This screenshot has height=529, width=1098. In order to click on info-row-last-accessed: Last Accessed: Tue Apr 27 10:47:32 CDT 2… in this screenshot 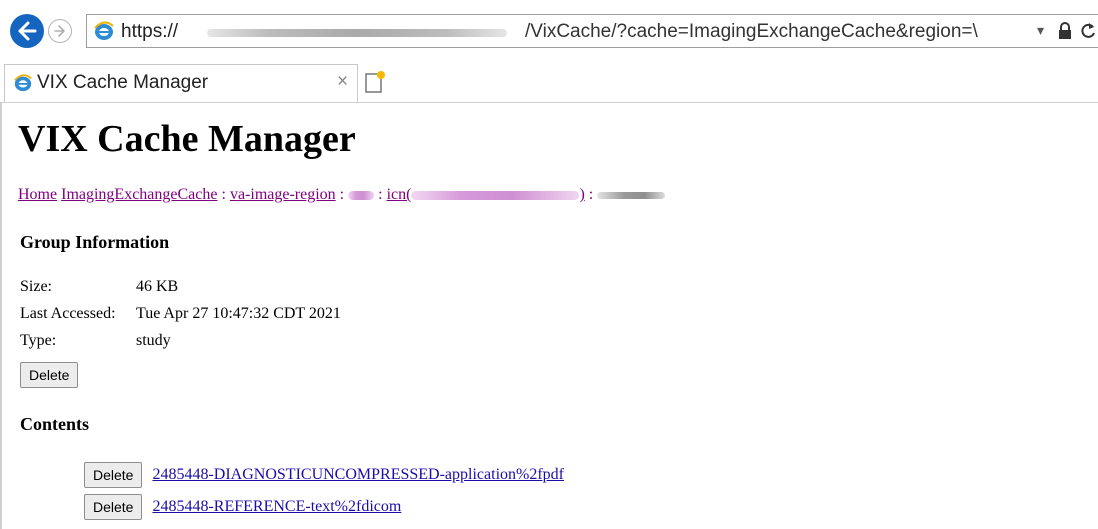, I will do `click(180, 318)`.